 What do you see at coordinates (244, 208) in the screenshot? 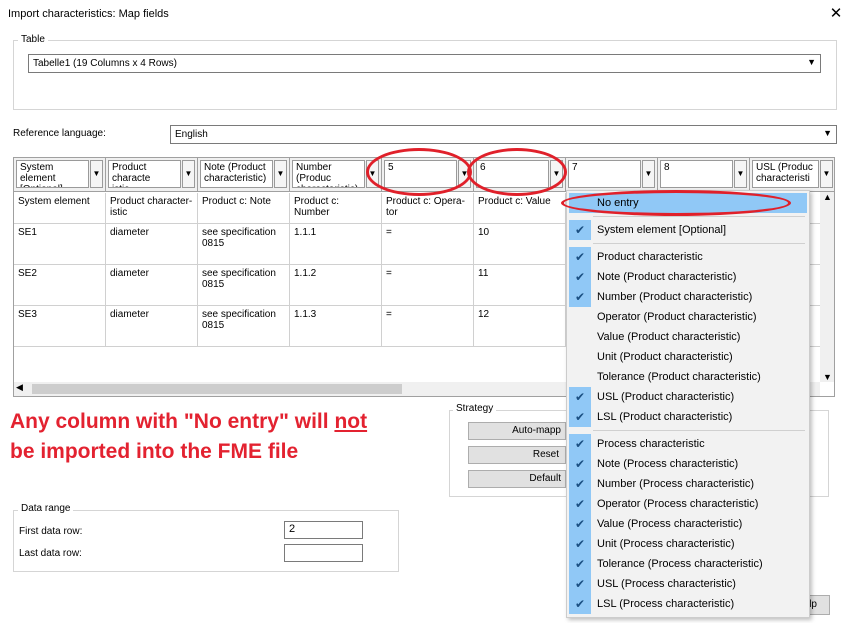
I see `table-cell: Product c: Note` at bounding box center [244, 208].